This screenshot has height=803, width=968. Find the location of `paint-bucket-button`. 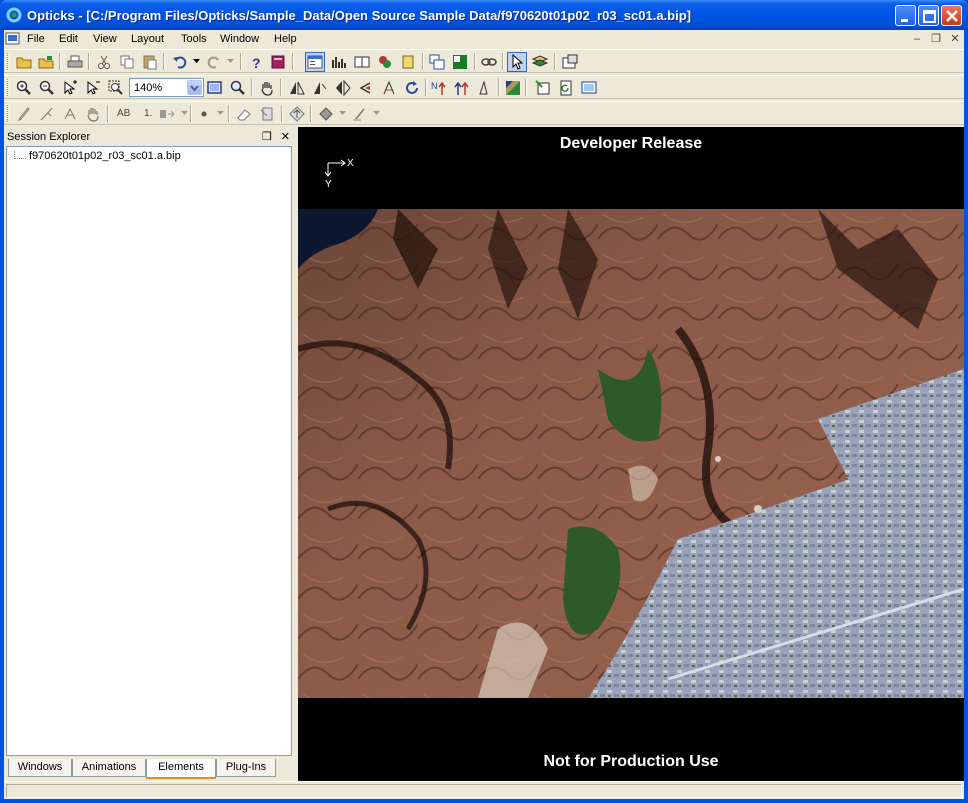

paint-bucket-button is located at coordinates (326, 114).